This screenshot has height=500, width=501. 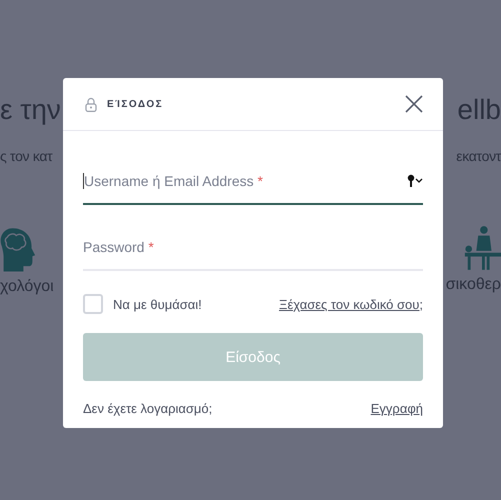 I want to click on massage-table-icon, so click(x=482, y=248).